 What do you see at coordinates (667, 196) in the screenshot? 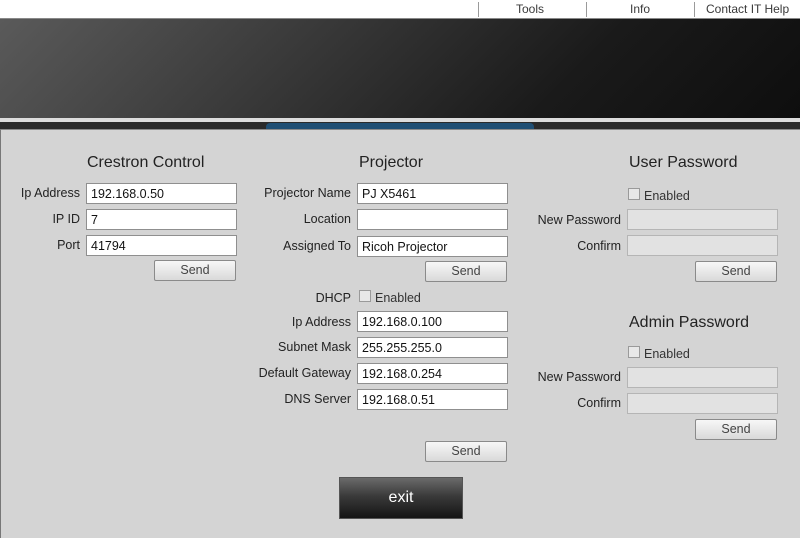
I see `user-password-enabled-label: Enabled` at bounding box center [667, 196].